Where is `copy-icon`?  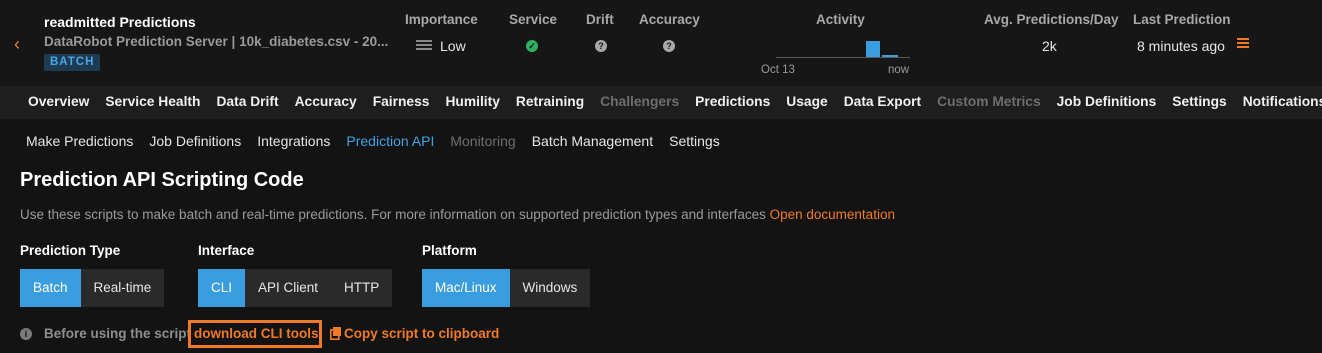
copy-icon is located at coordinates (336, 333).